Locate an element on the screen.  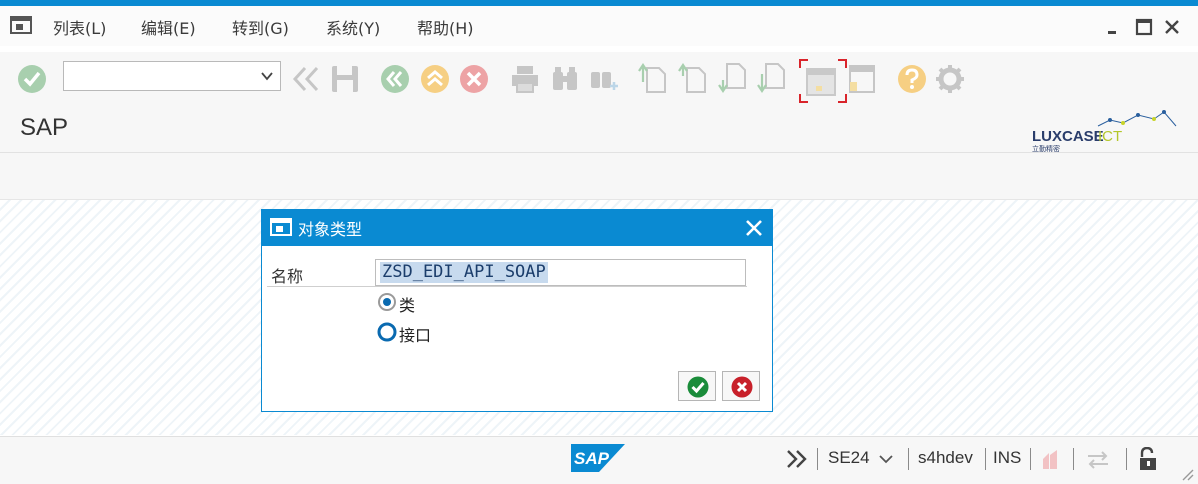
standard-toolbar is located at coordinates (599, 78).